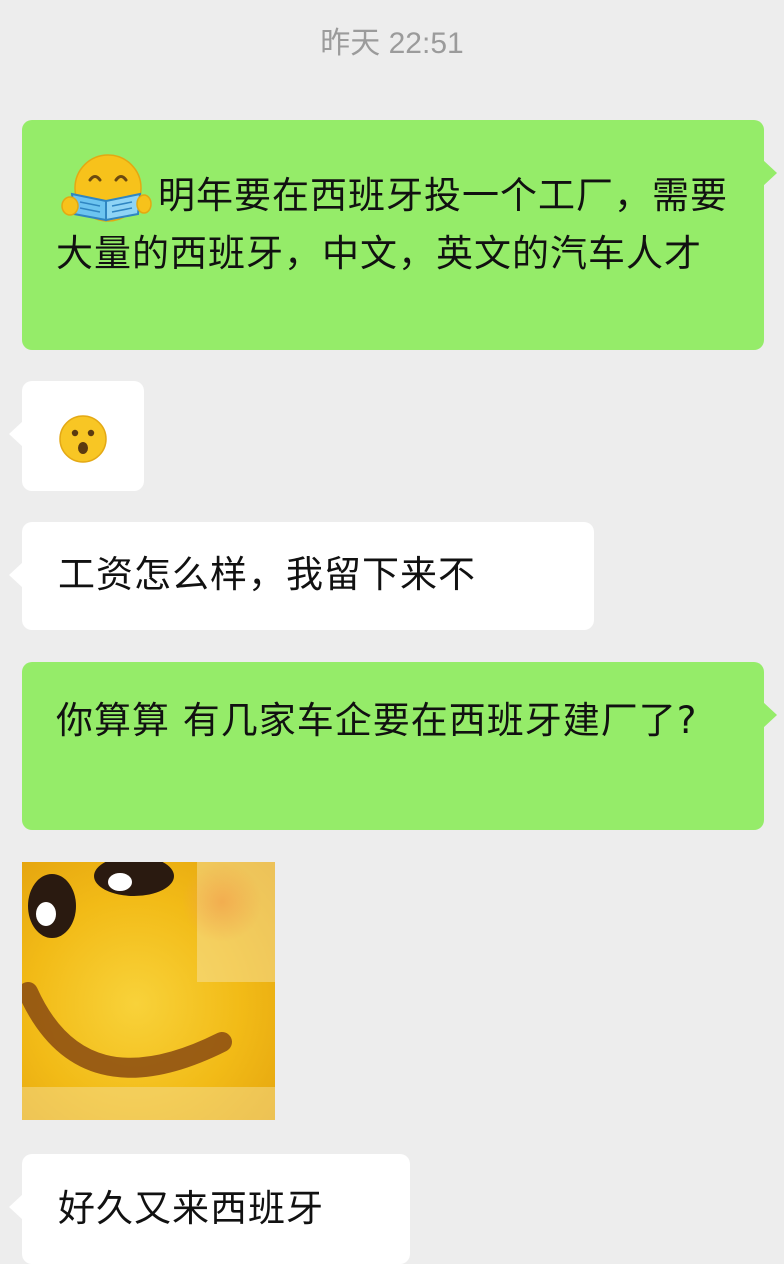  Describe the element at coordinates (377, 720) in the screenshot. I see `message-text: 你算算 有几家车企要在西班牙建厂了?` at that location.